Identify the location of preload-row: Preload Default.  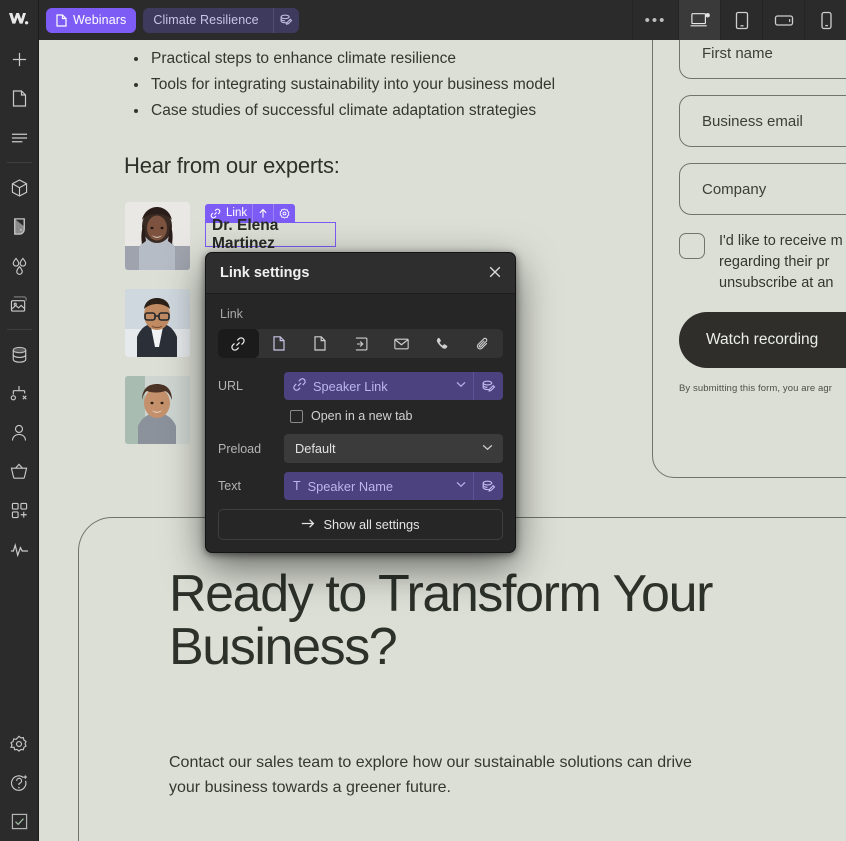
(360, 448).